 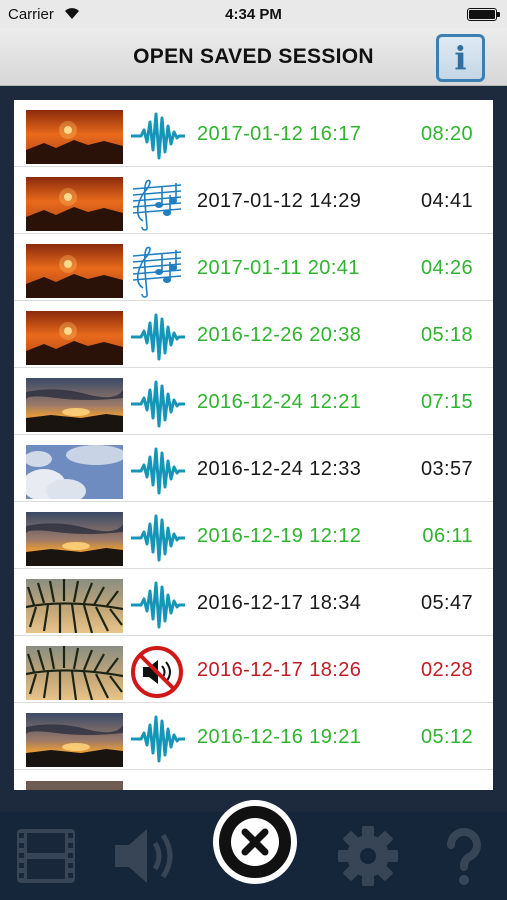 I want to click on session-duration: 05:18, so click(x=446, y=335).